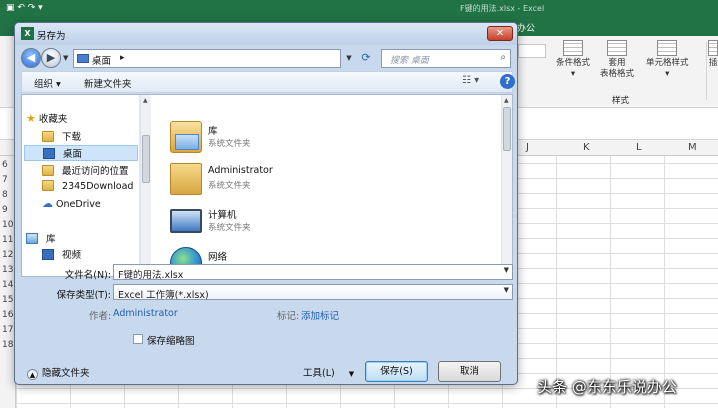  I want to click on desktop-folder-icon, so click(83, 58).